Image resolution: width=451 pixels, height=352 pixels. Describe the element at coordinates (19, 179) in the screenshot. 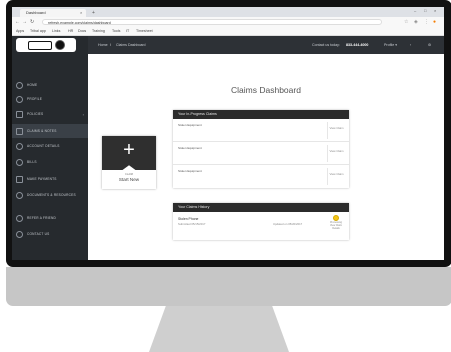

I see `card-icon` at that location.